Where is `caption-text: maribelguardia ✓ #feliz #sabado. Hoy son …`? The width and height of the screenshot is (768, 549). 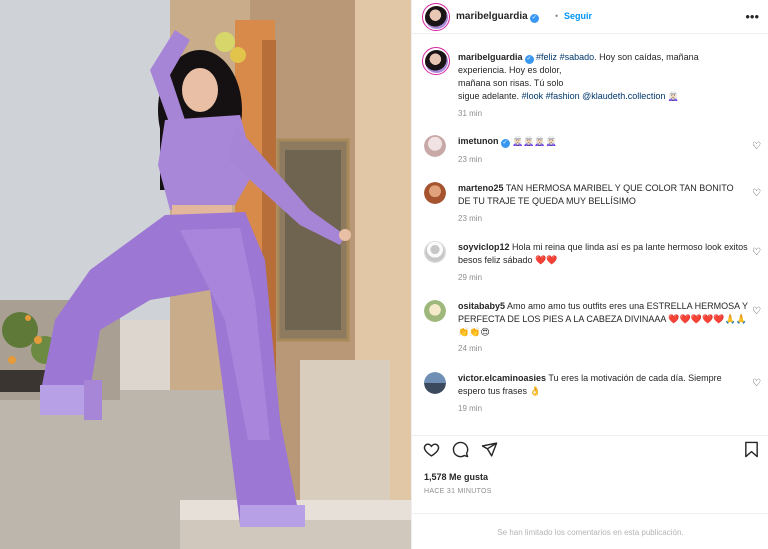 caption-text: maribelguardia ✓ #feliz #sabado. Hoy son … is located at coordinates (608, 77).